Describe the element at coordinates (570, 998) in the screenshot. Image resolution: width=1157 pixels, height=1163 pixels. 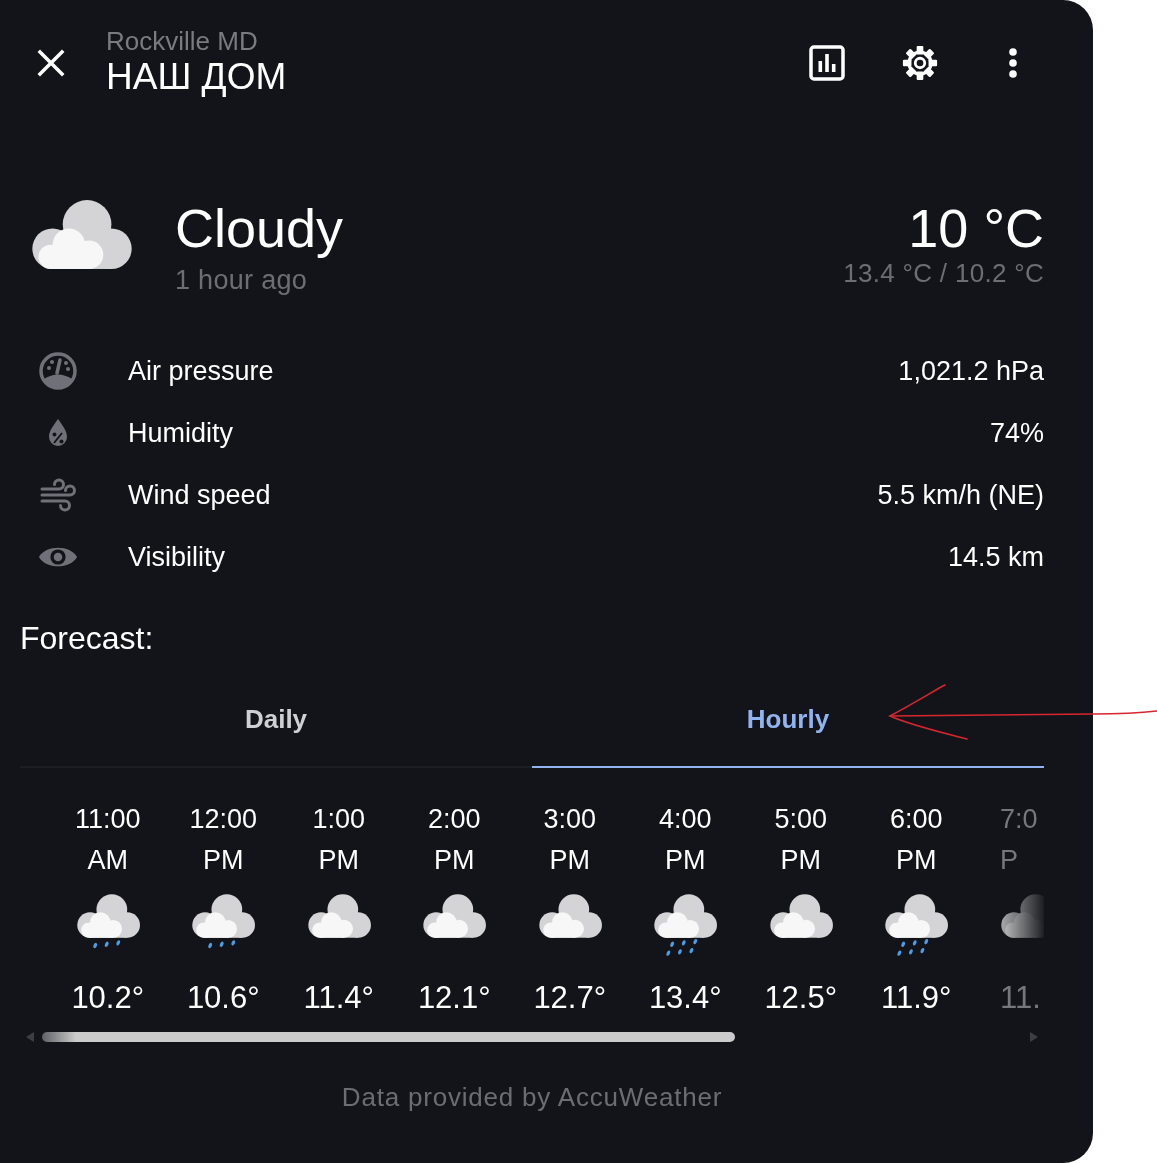
I see `forecast-temperature: 12.7°` at that location.